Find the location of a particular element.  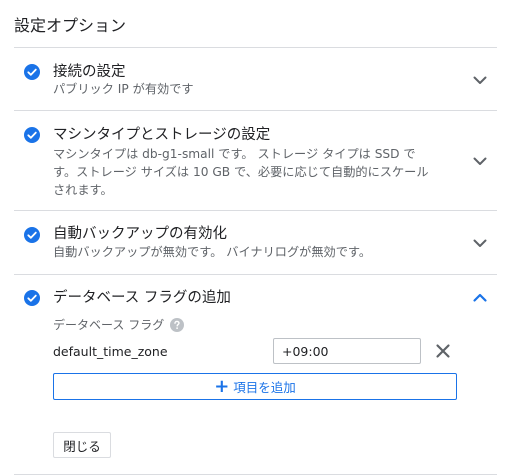

section-title: データベース フラグの追加 is located at coordinates (142, 298).